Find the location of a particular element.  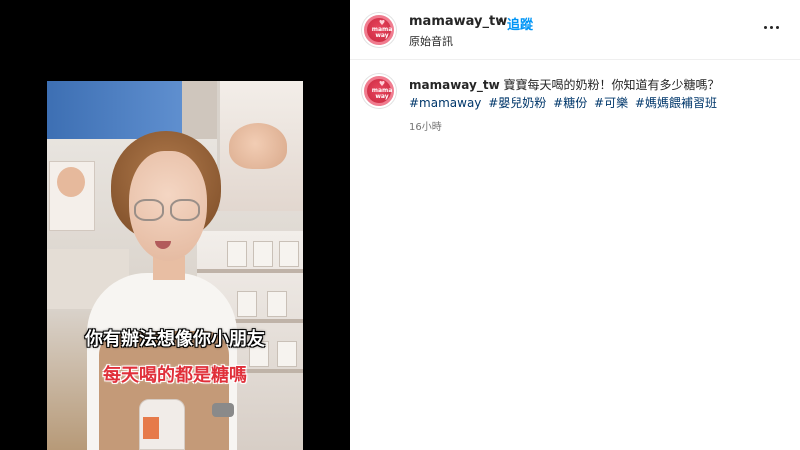

video-glasses-left is located at coordinates (149, 210).